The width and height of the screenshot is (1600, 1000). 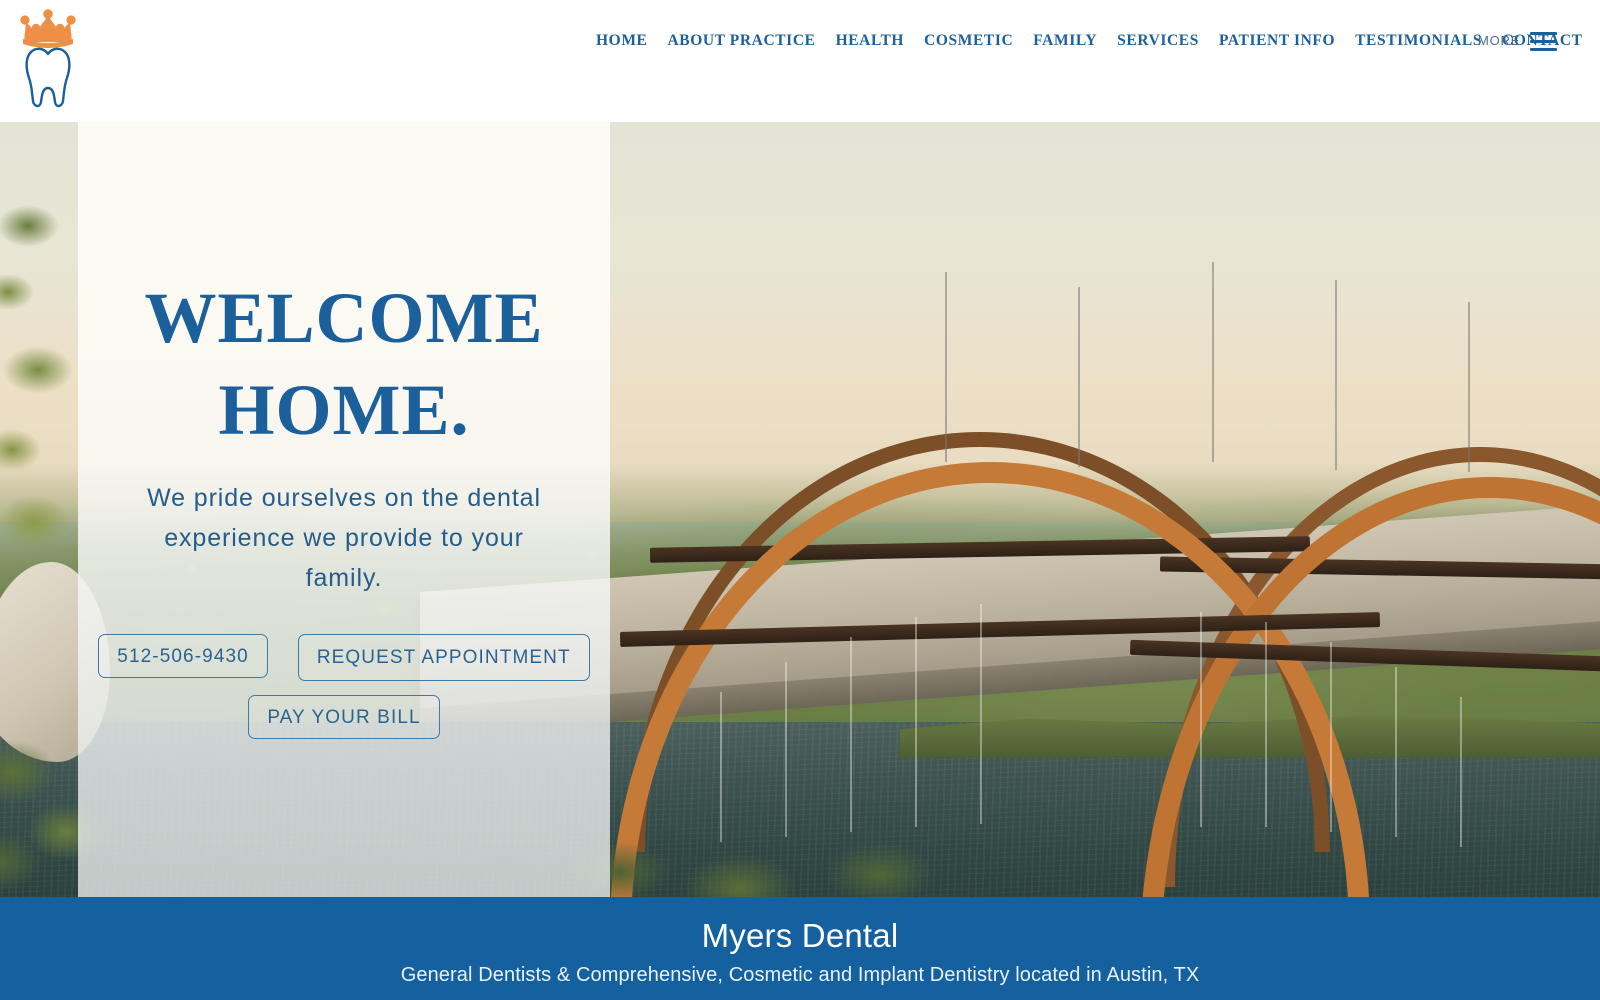 I want to click on nav-item-testimonials: TESTIMONIALS, so click(x=1418, y=41).